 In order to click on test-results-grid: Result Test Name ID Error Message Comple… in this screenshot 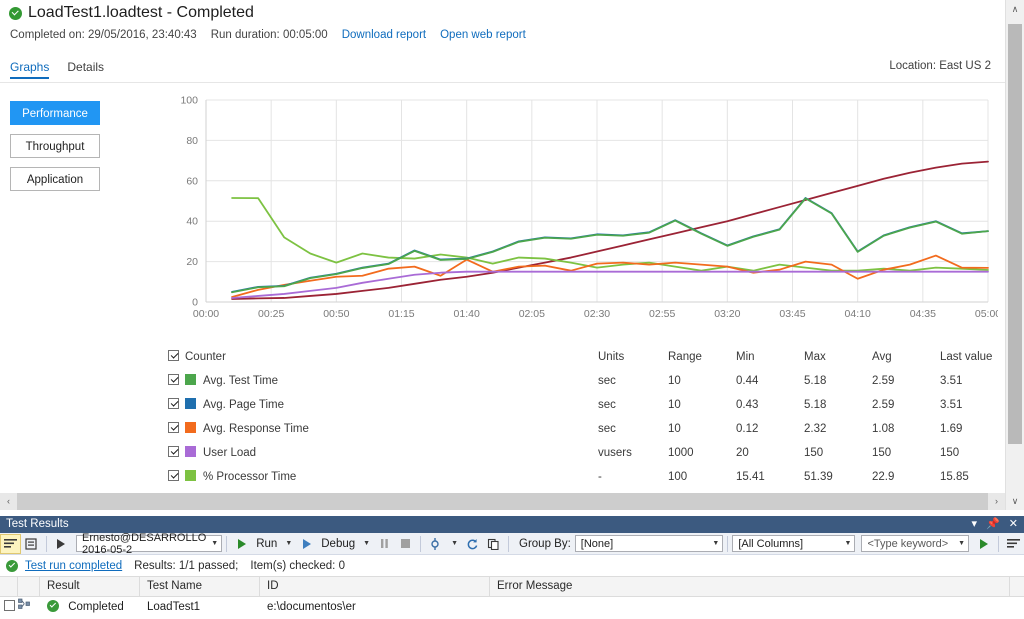, I will do `click(512, 597)`.